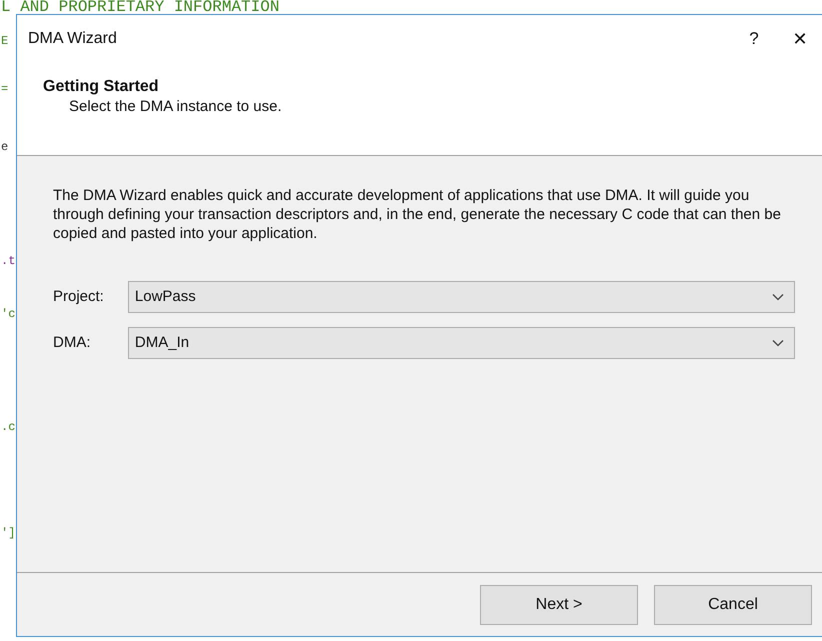  I want to click on code-text: '], so click(8, 533).